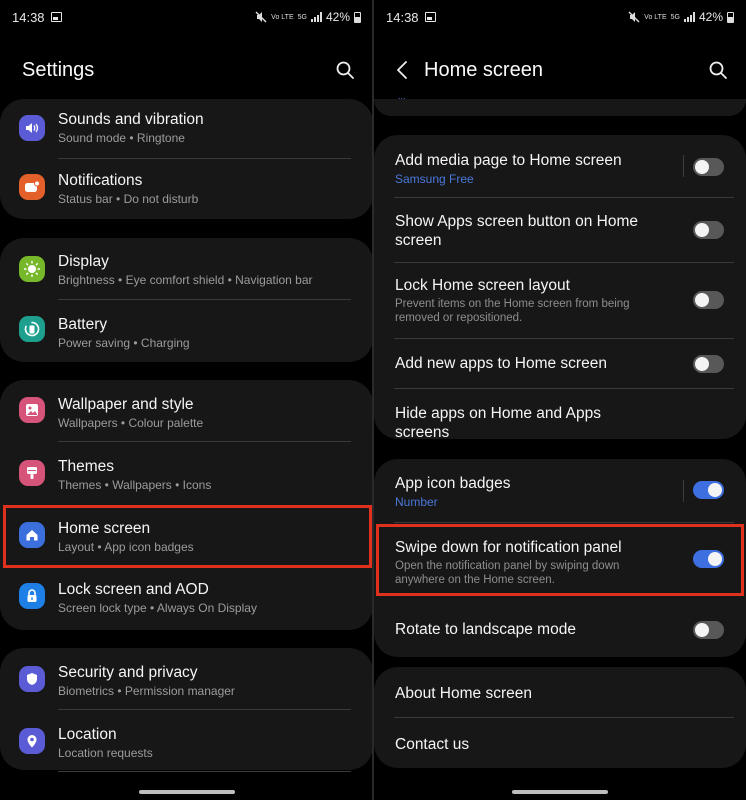  I want to click on item-subtitle: Biometrics • Permission manager, so click(146, 691).